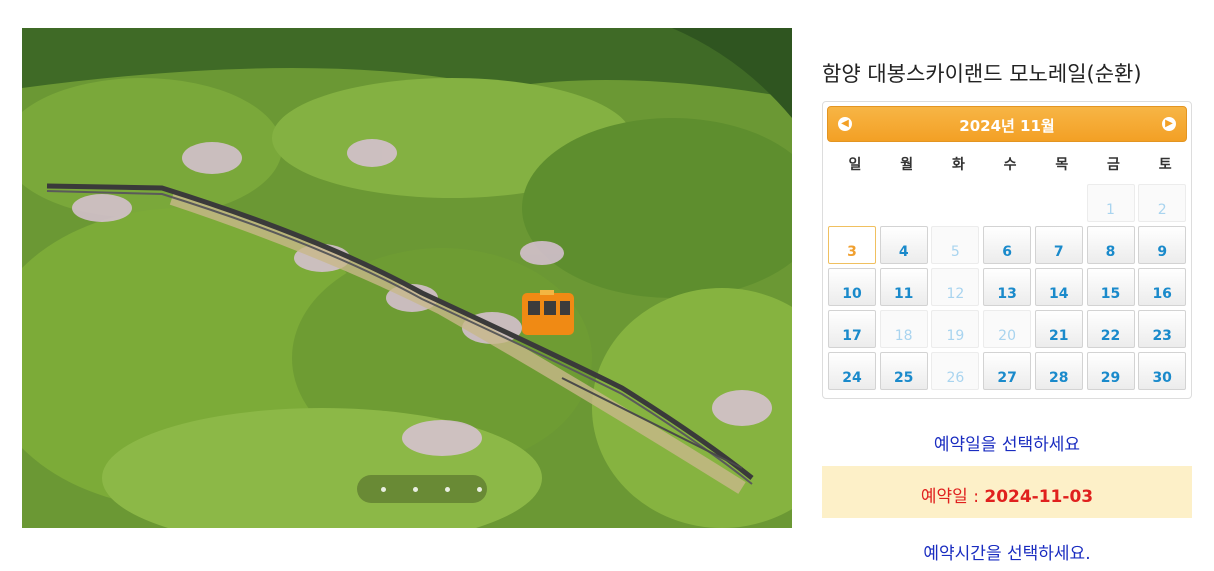  What do you see at coordinates (955, 371) in the screenshot?
I see `calendar-day: 26` at bounding box center [955, 371].